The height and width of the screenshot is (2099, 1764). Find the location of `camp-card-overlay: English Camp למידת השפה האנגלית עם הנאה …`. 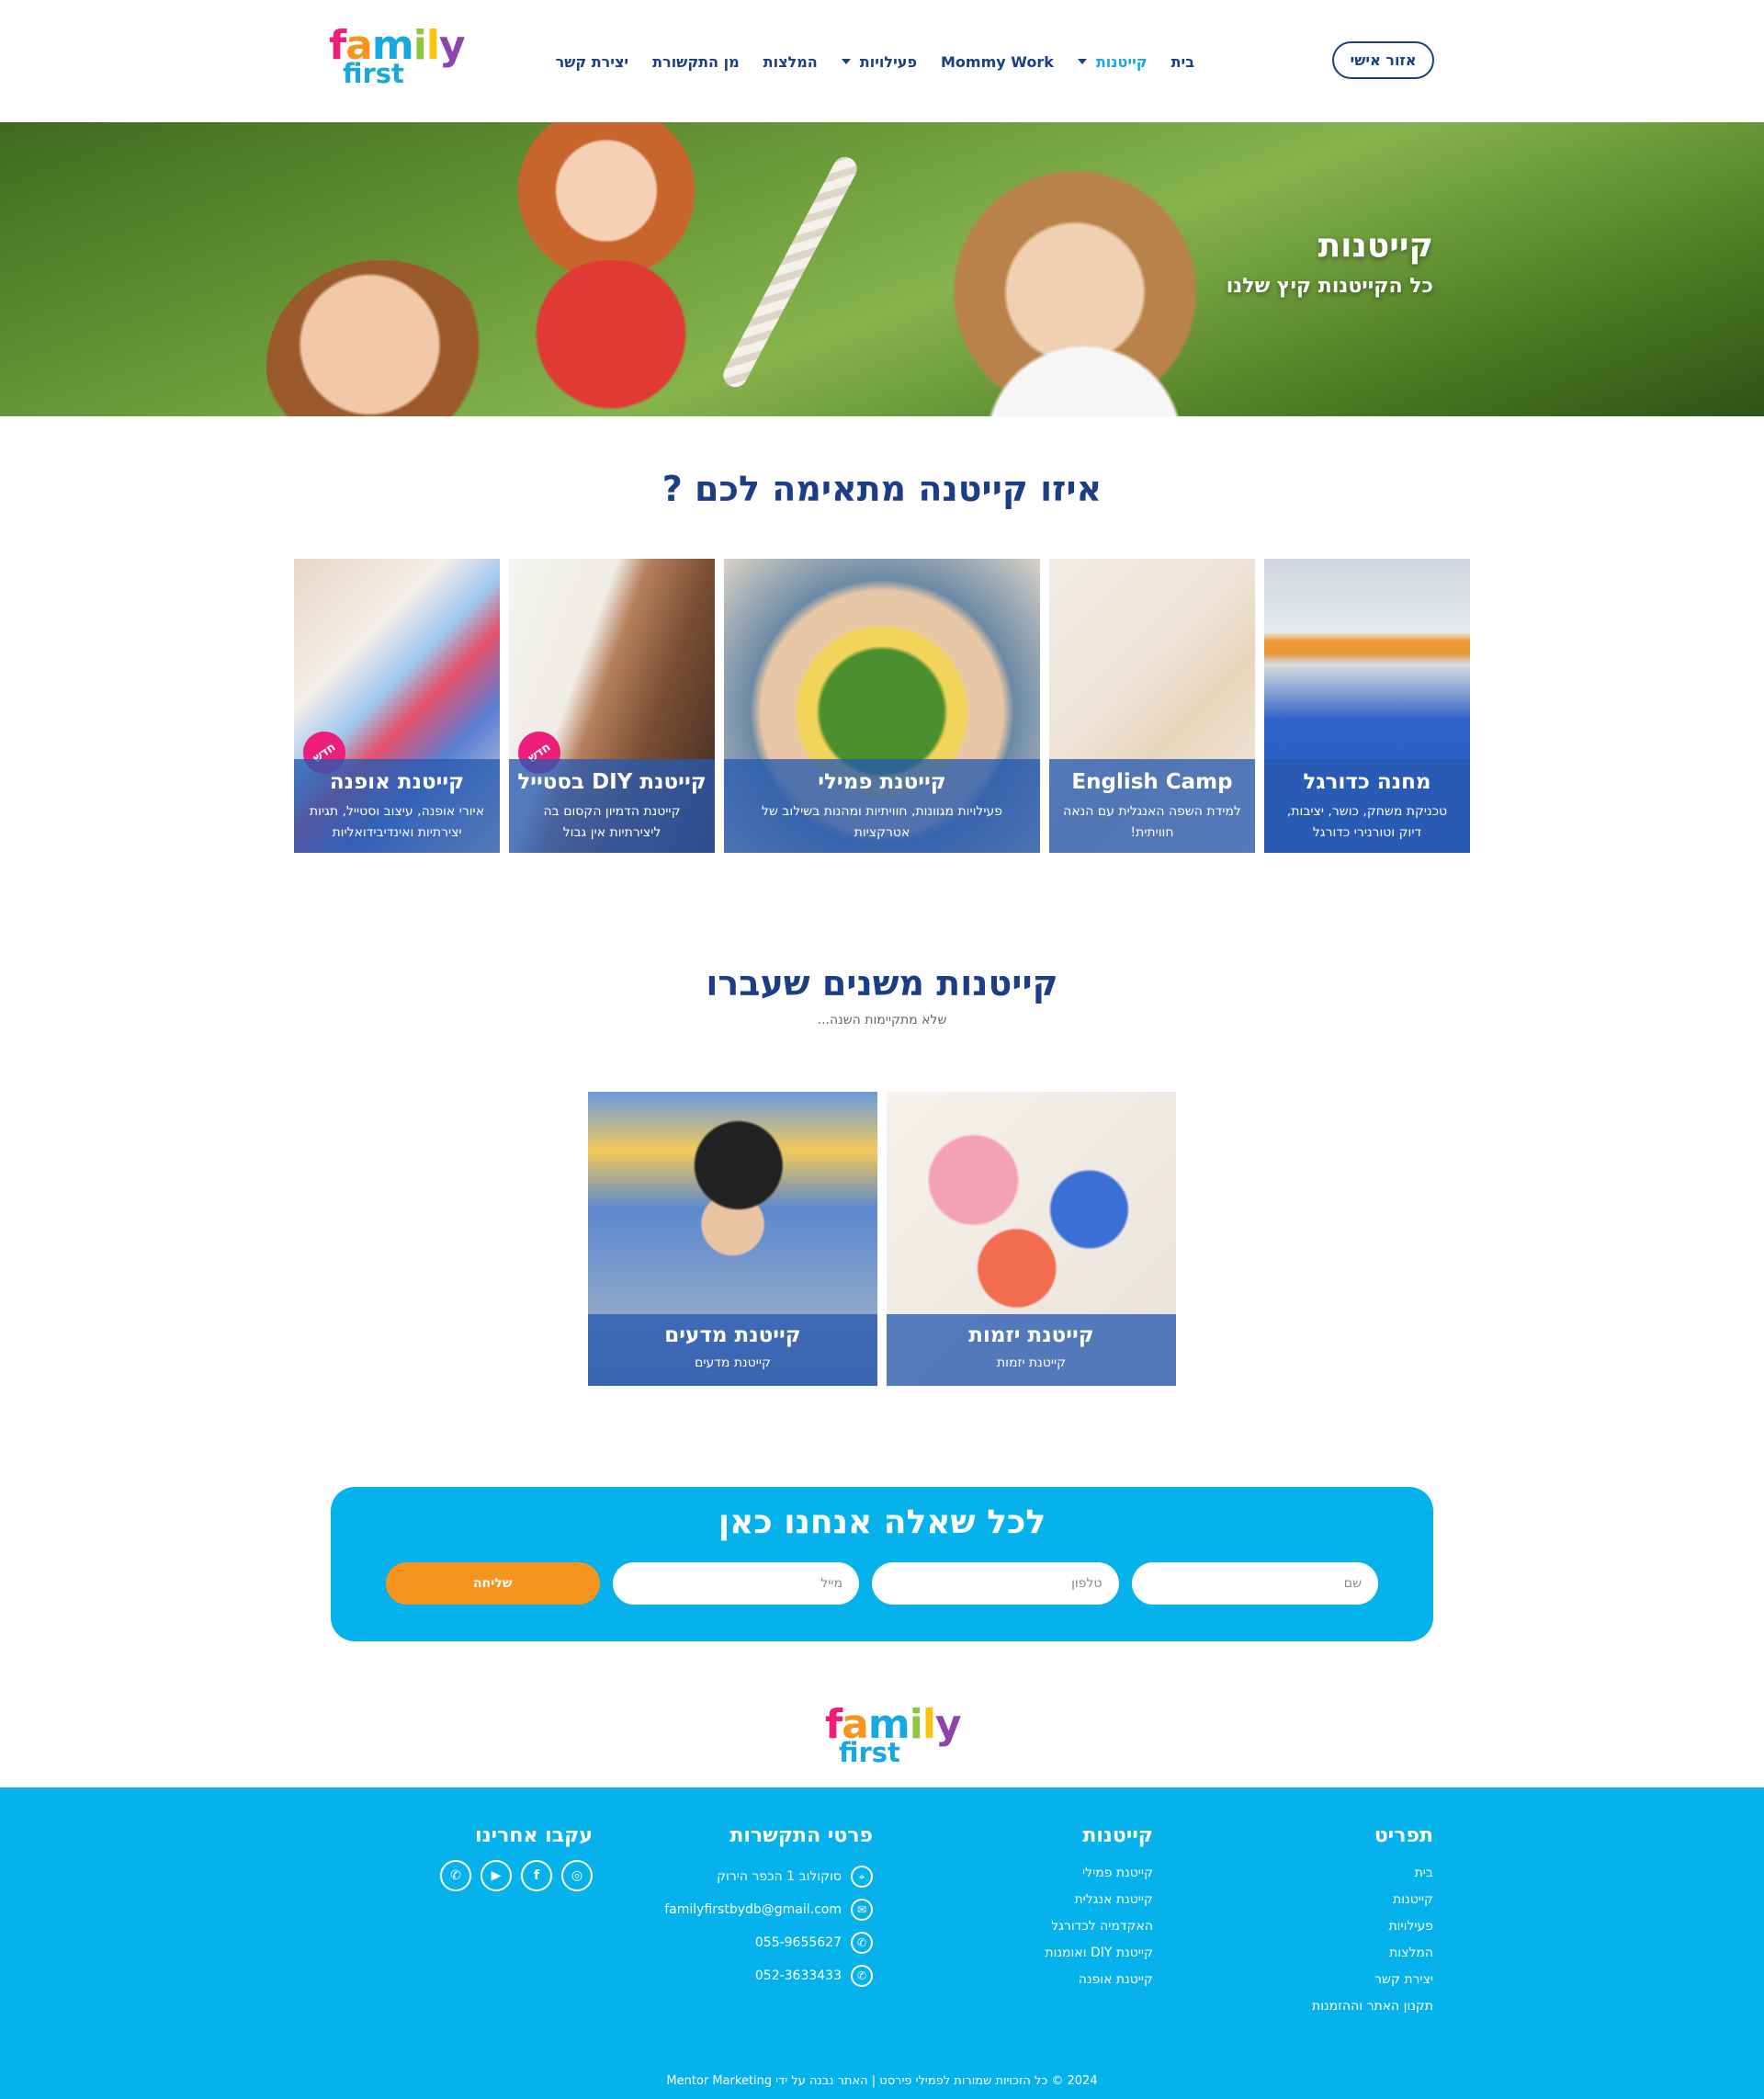

camp-card-overlay: English Camp למידת השפה האנגלית עם הנאה … is located at coordinates (1152, 806).